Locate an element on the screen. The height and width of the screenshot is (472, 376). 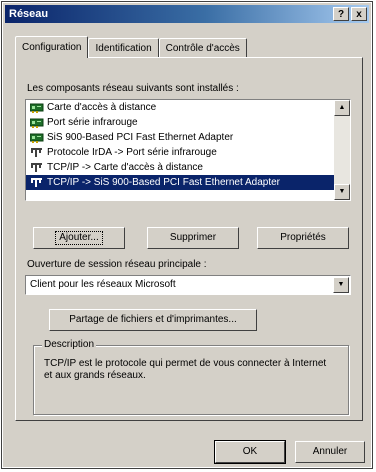
ok-button: OK is located at coordinates (250, 452).